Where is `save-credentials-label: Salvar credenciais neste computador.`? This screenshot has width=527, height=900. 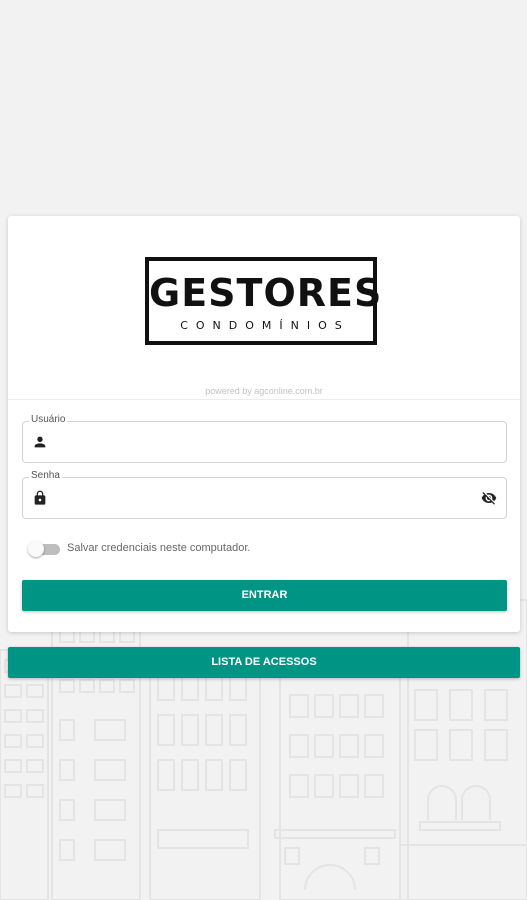
save-credentials-label: Salvar credenciais neste computador. is located at coordinates (159, 548).